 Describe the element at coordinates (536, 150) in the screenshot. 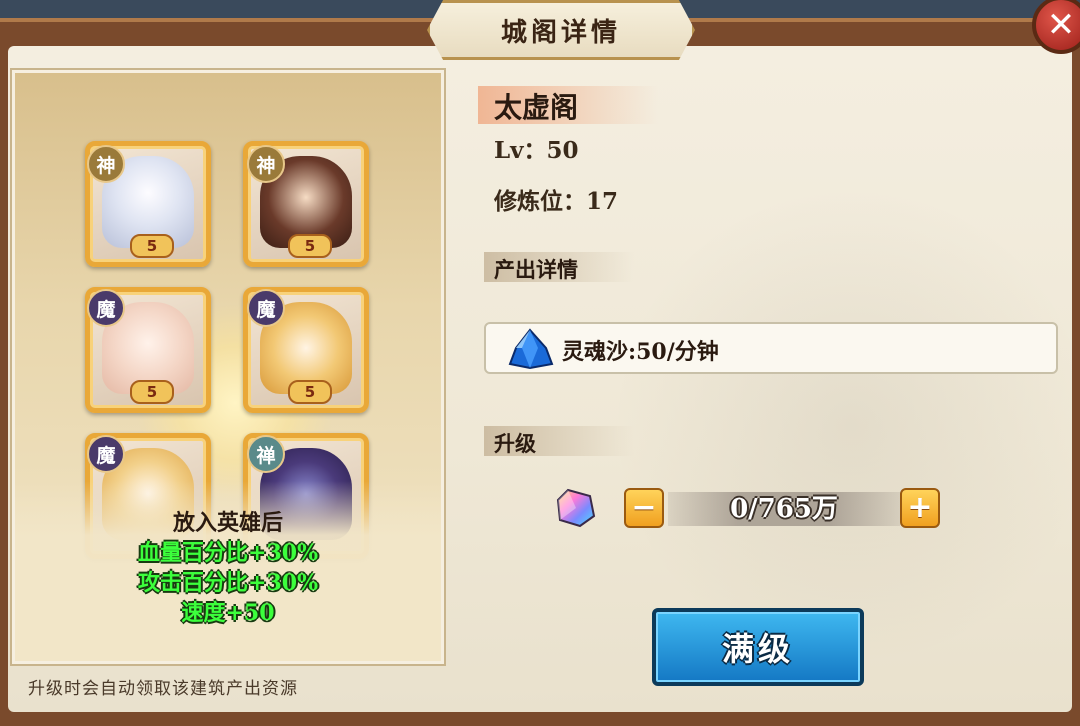

I see `building-level: Lv：50` at that location.